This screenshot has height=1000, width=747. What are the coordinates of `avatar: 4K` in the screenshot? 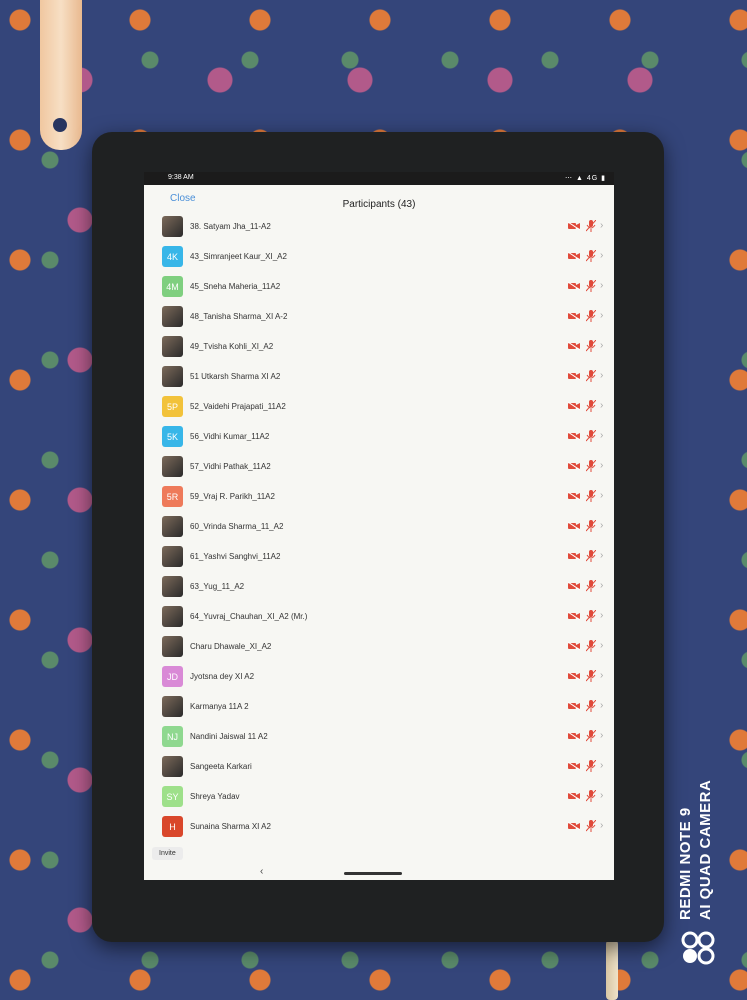 It's located at (172, 256).